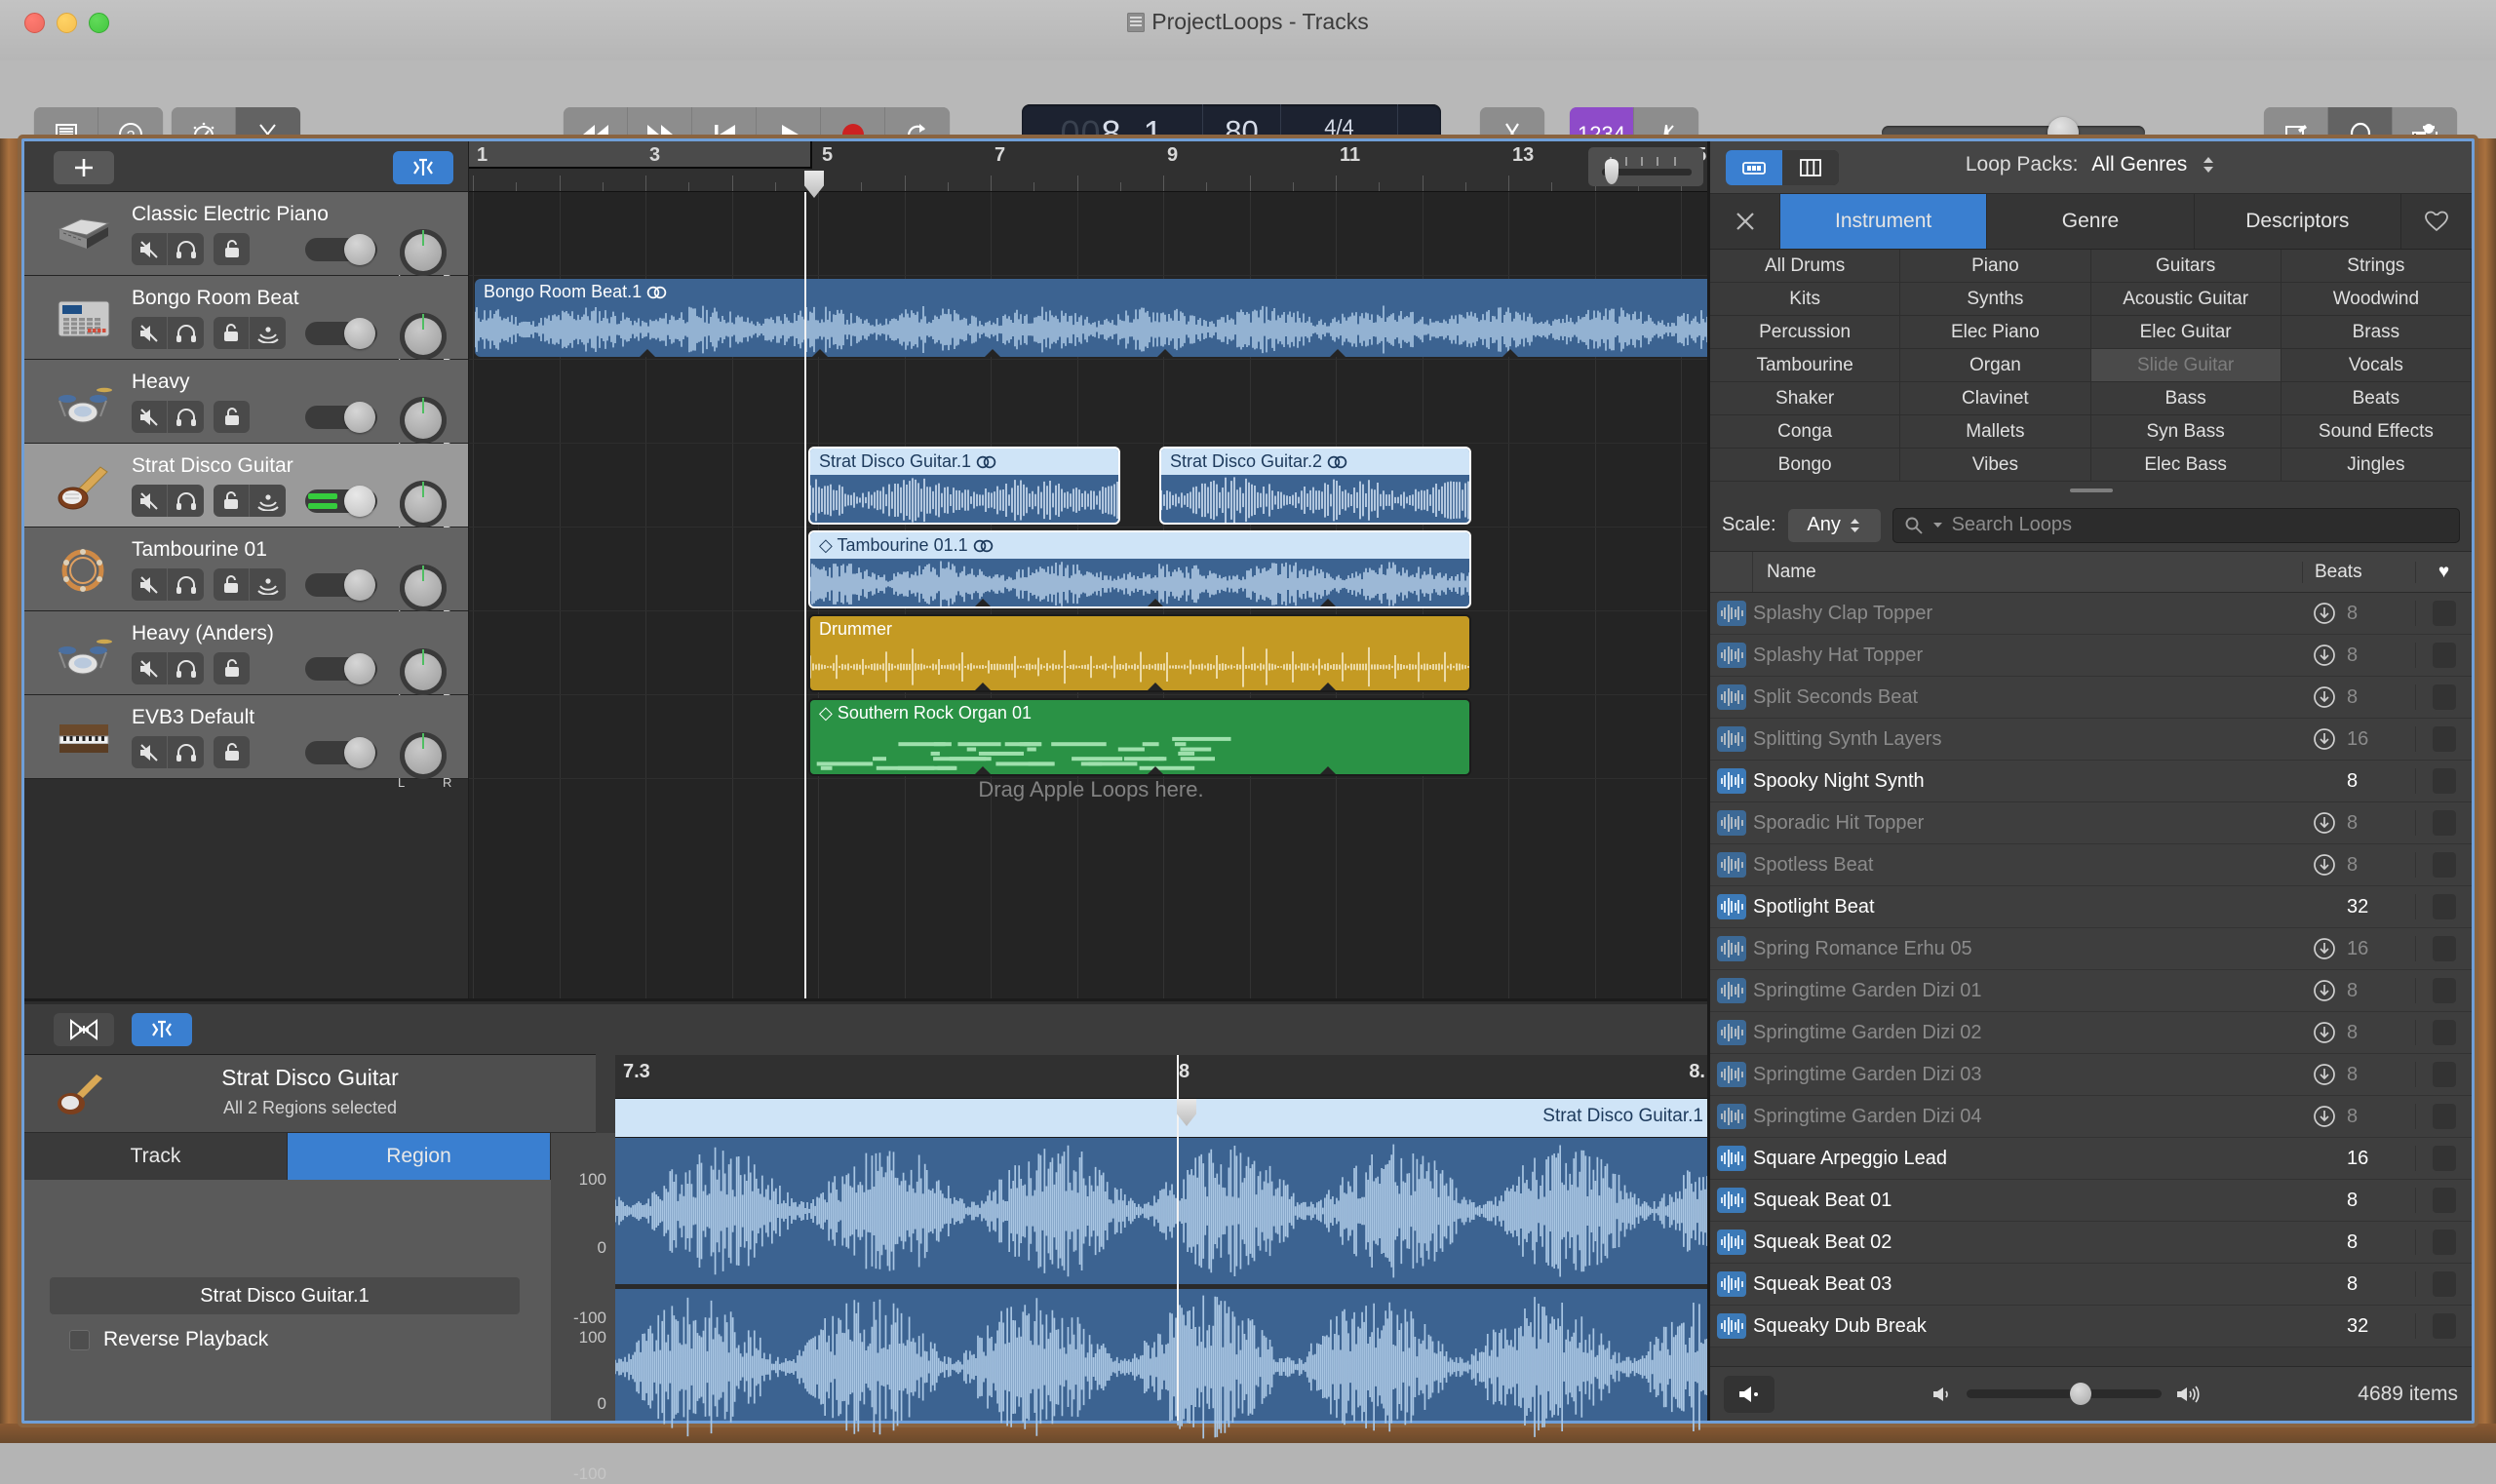 The height and width of the screenshot is (1484, 2496). Describe the element at coordinates (2081, 1394) in the screenshot. I see `preview-volume-knob` at that location.